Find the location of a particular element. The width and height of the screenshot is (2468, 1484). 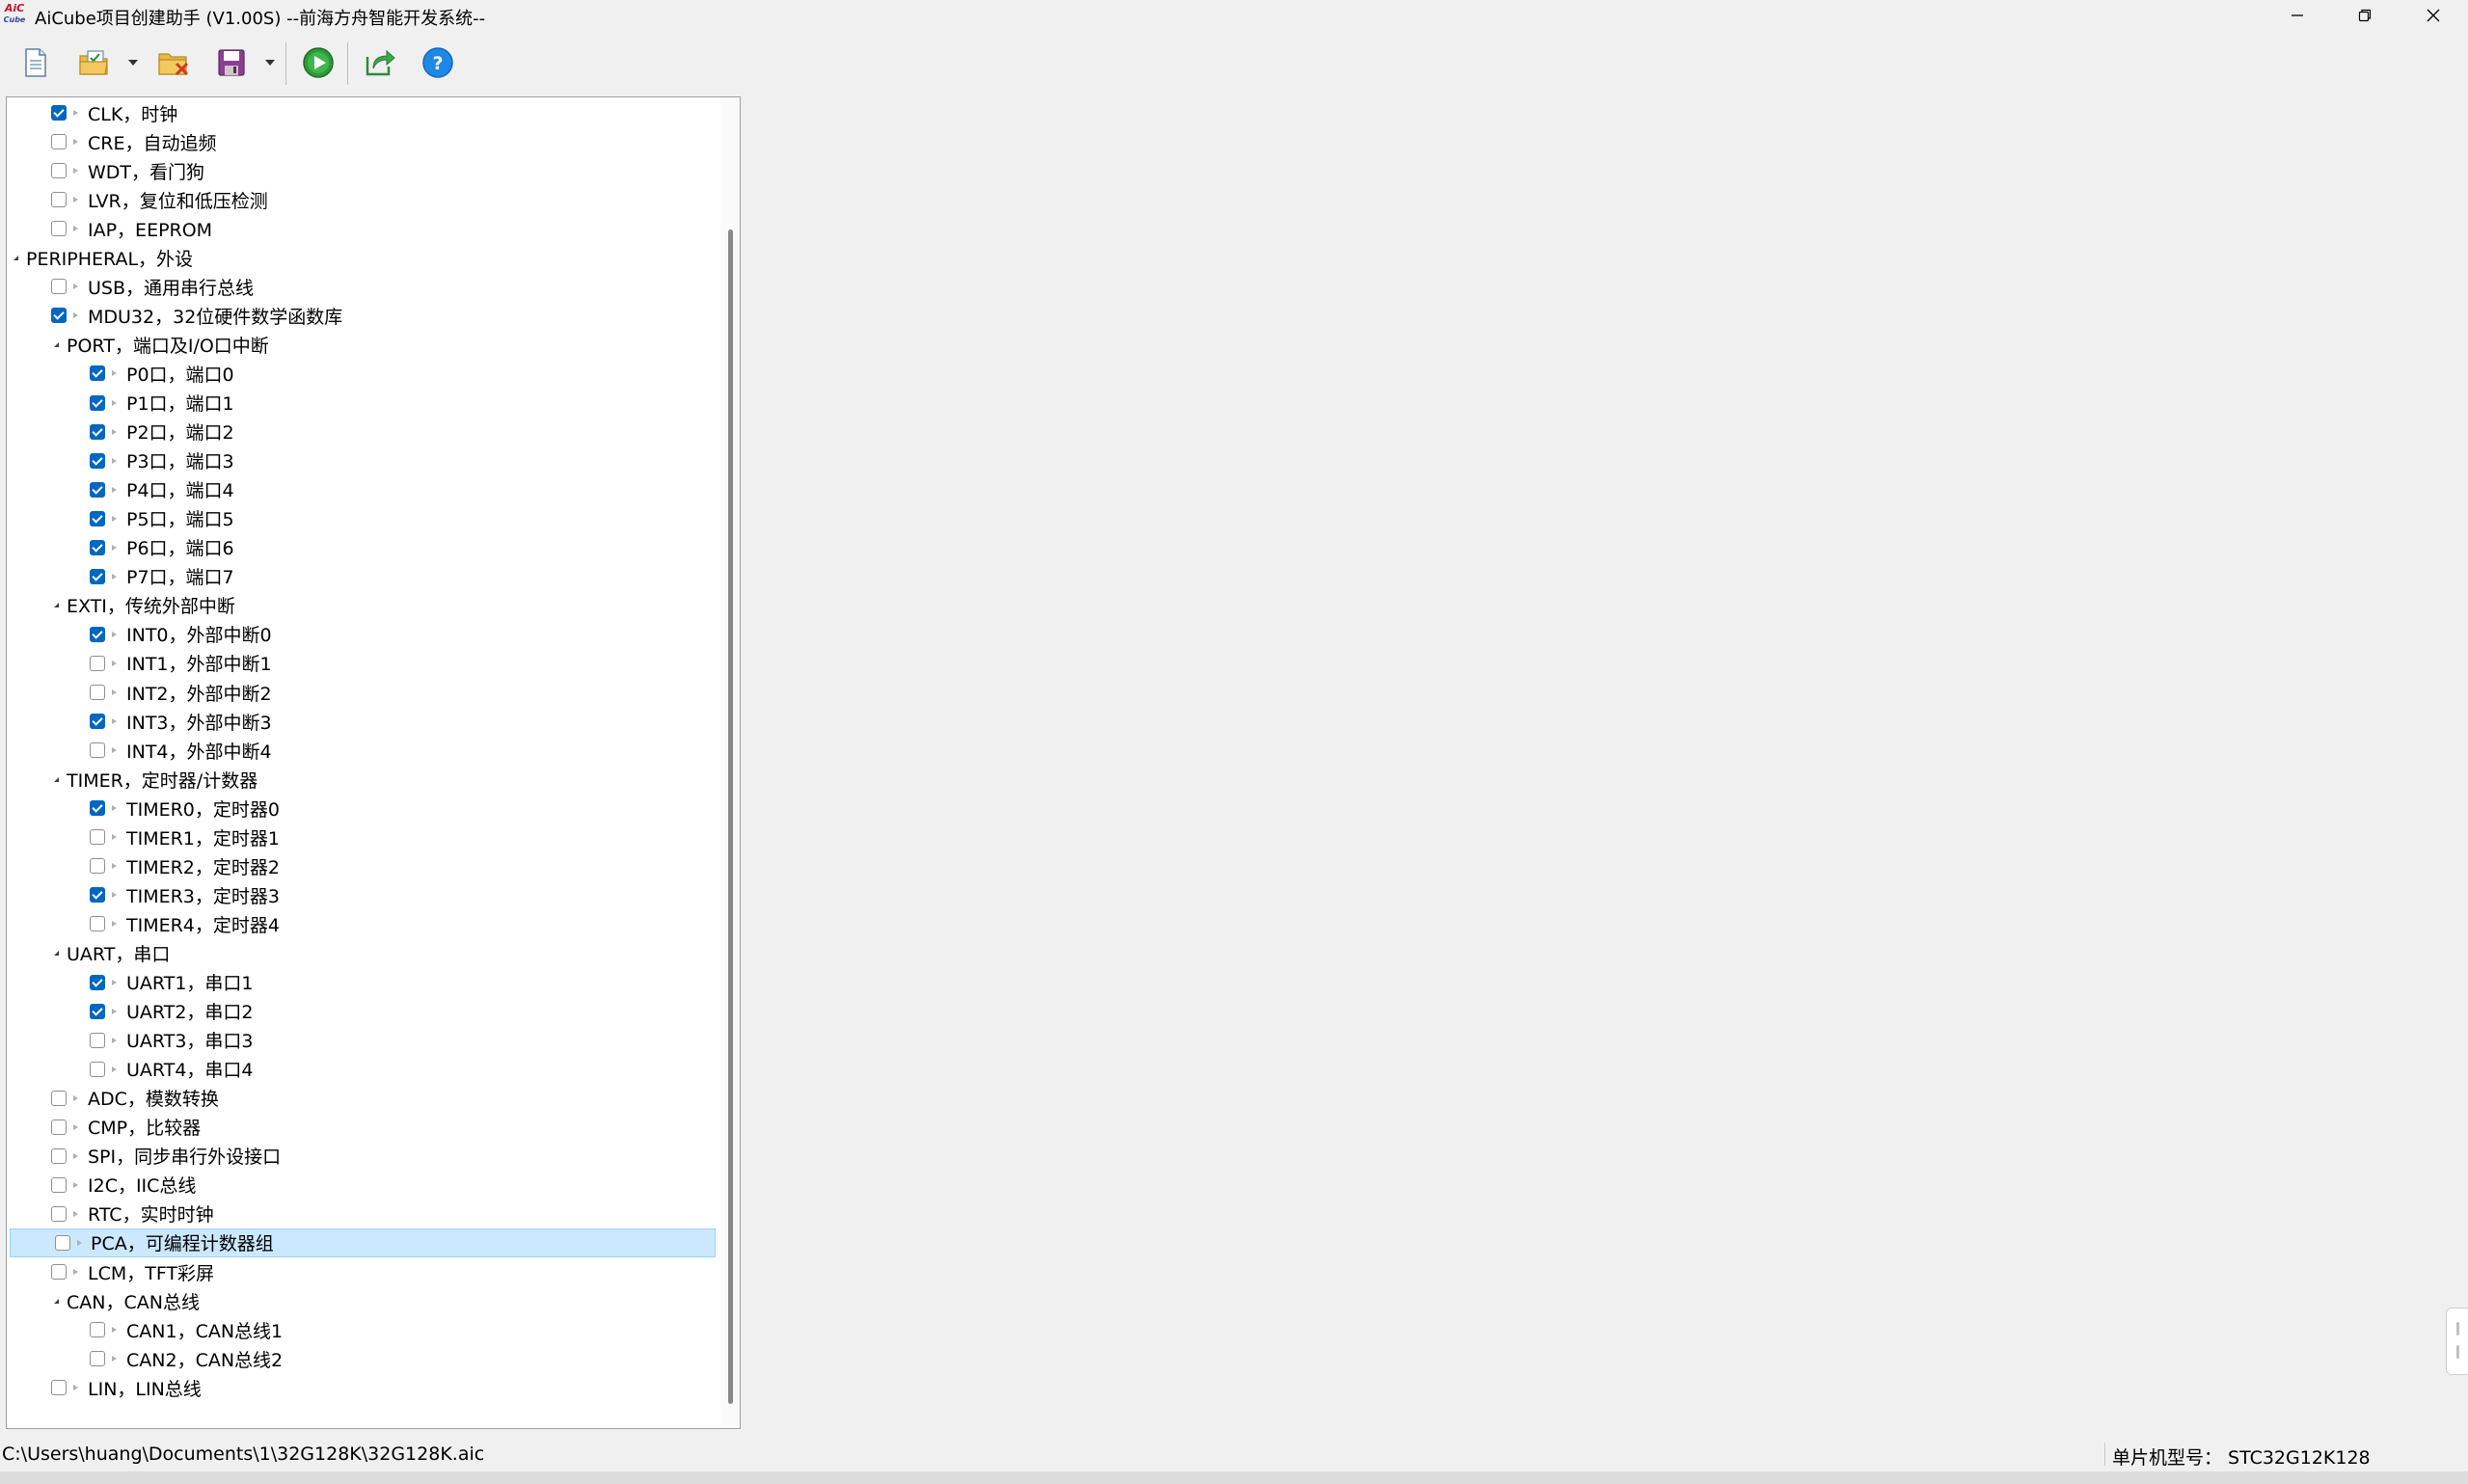

tree-item-row: LVR，复位和低压检测 is located at coordinates (373, 199).